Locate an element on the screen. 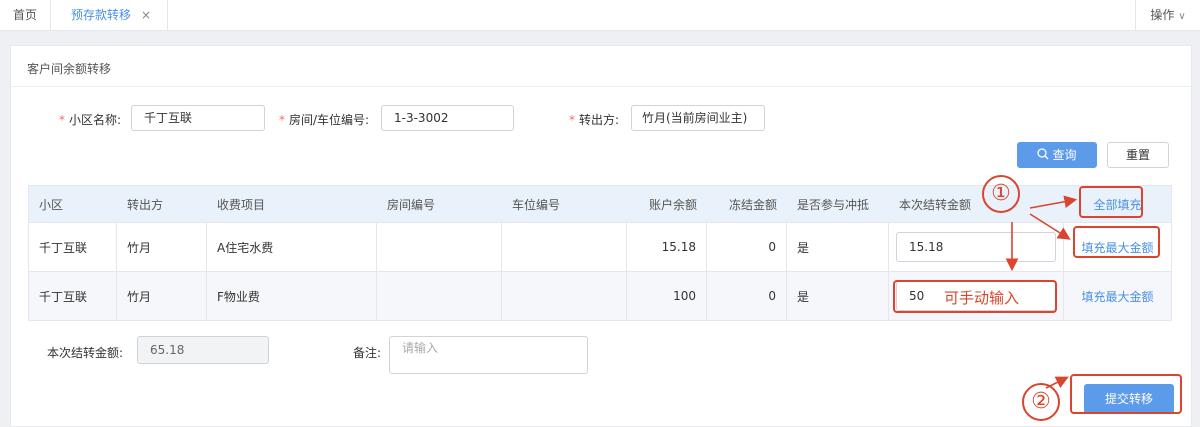 Image resolution: width=1200 pixels, height=427 pixels. col-fee-item: 收费项目 is located at coordinates (241, 204).